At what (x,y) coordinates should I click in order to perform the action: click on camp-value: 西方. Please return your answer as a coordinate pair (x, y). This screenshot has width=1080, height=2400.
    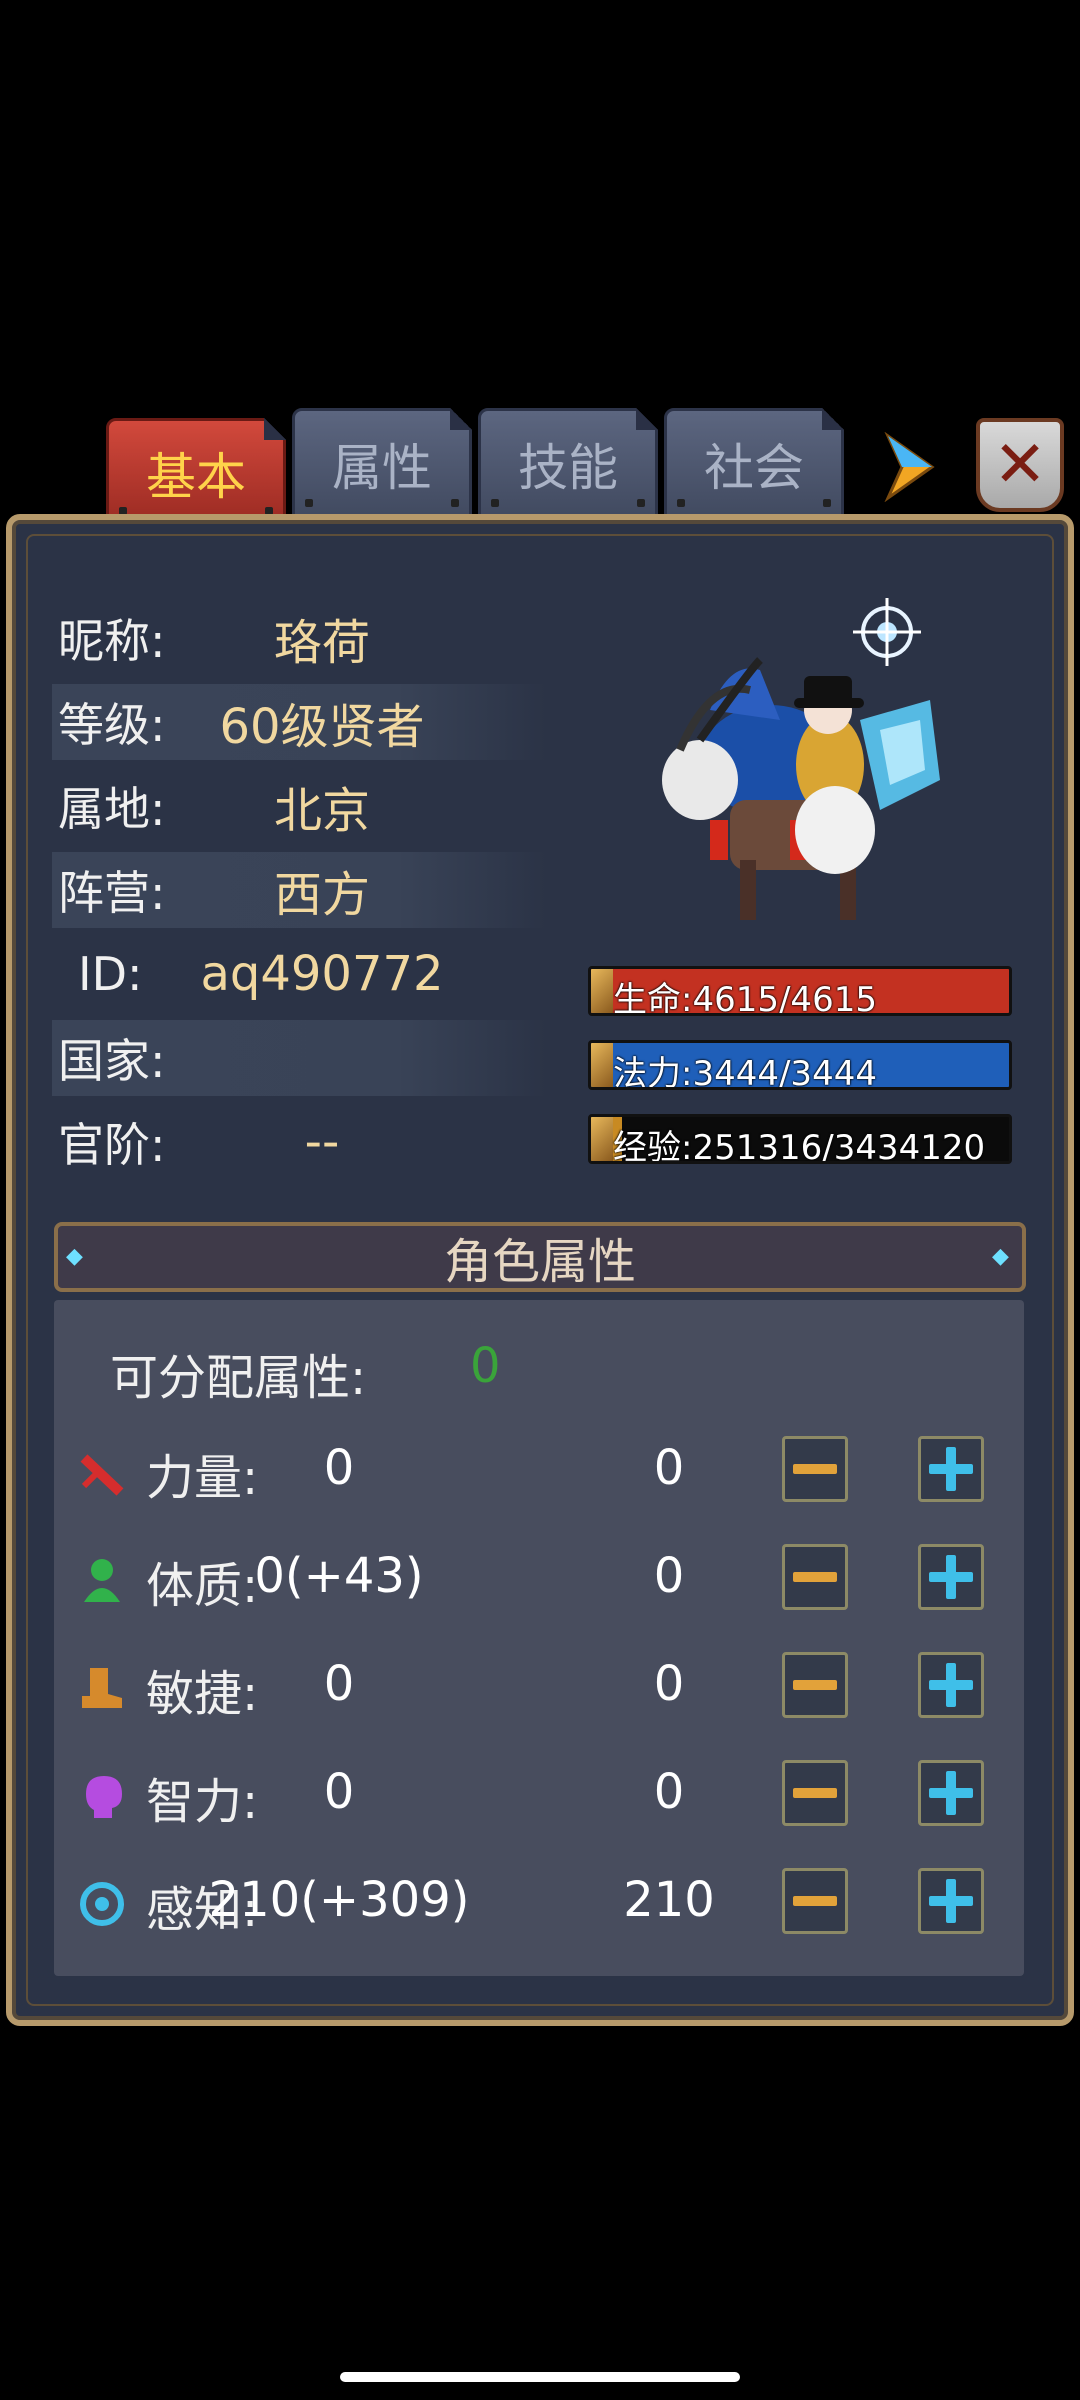
    Looking at the image, I should click on (321, 895).